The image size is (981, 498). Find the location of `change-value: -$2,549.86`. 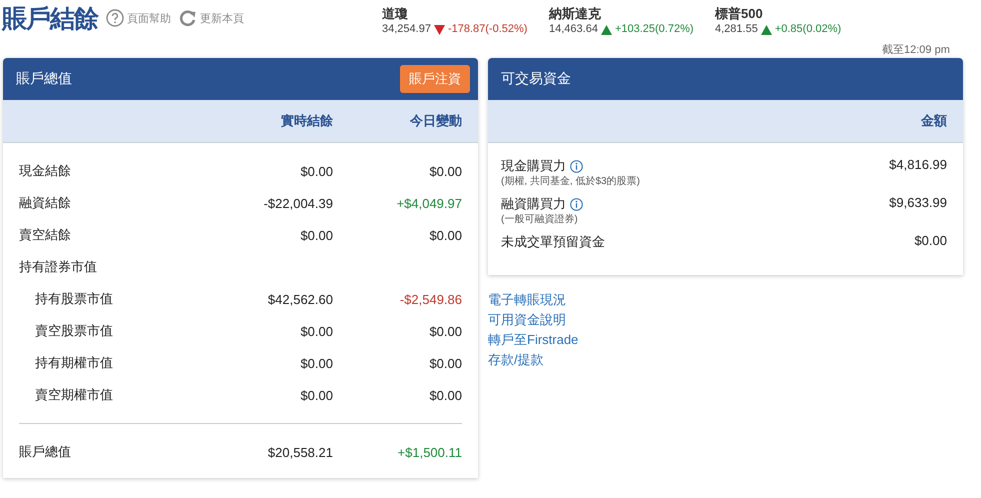

change-value: -$2,549.86 is located at coordinates (430, 299).